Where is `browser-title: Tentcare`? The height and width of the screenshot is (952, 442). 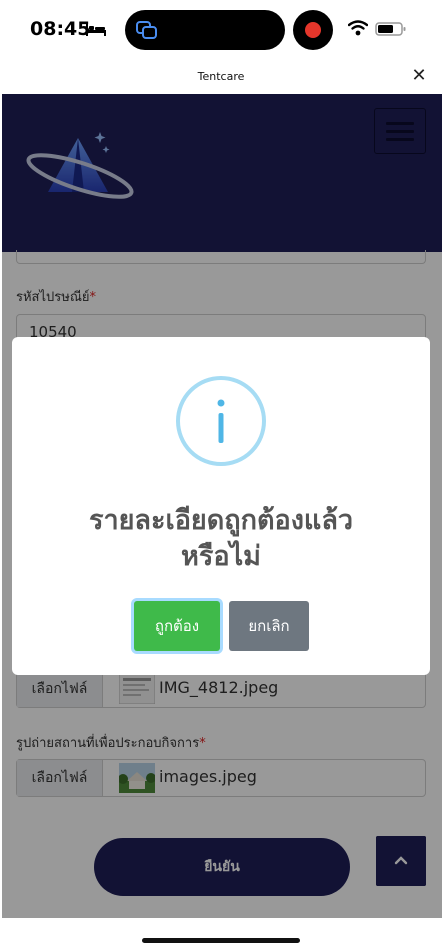
browser-title: Tentcare is located at coordinates (221, 76).